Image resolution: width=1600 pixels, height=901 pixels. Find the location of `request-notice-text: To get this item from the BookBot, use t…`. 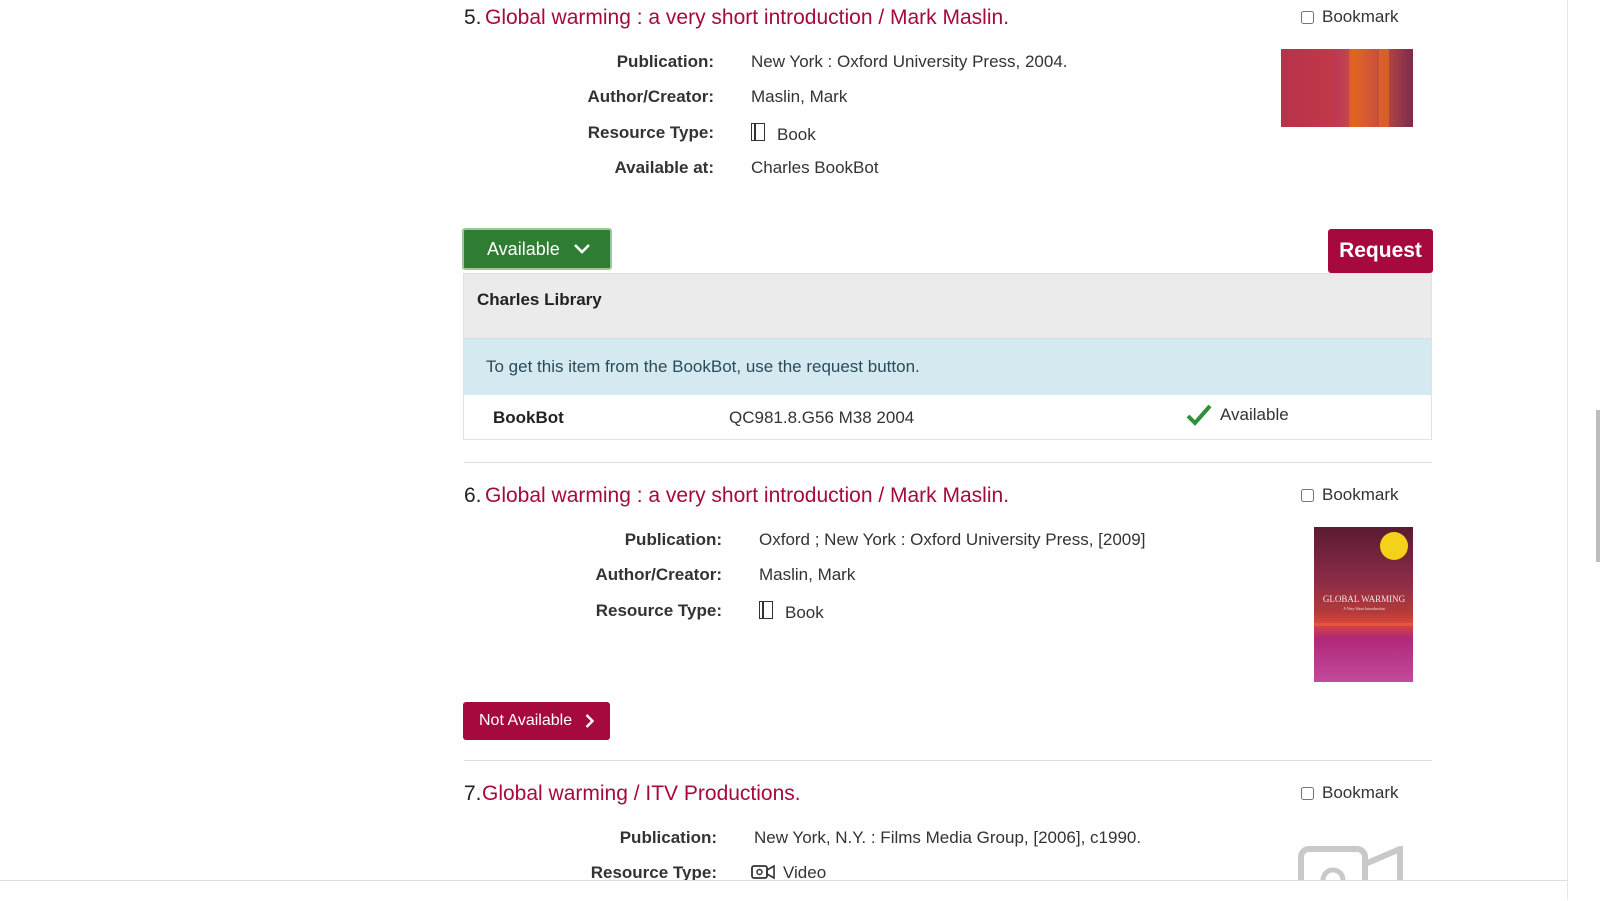

request-notice-text: To get this item from the BookBot, use t… is located at coordinates (703, 366).